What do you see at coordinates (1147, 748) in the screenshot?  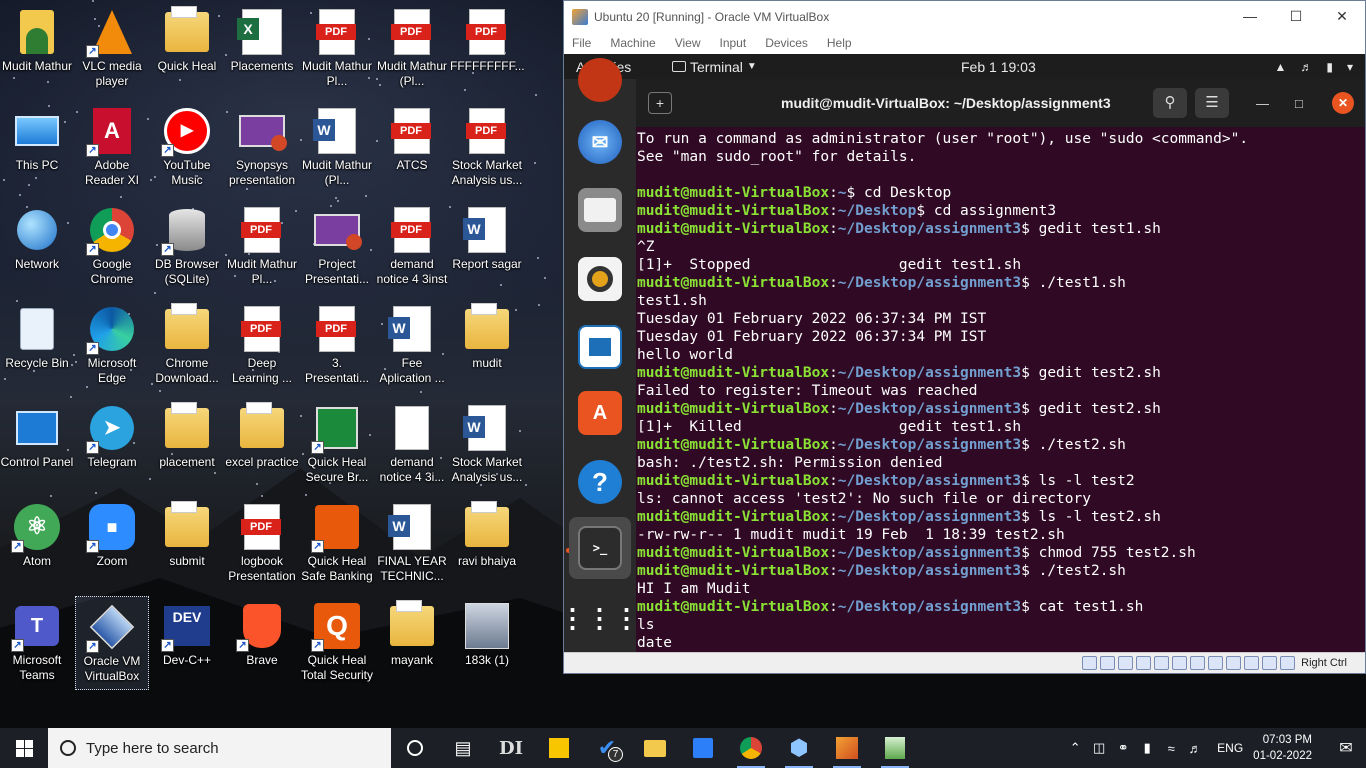 I see `battery-icon: ▮` at bounding box center [1147, 748].